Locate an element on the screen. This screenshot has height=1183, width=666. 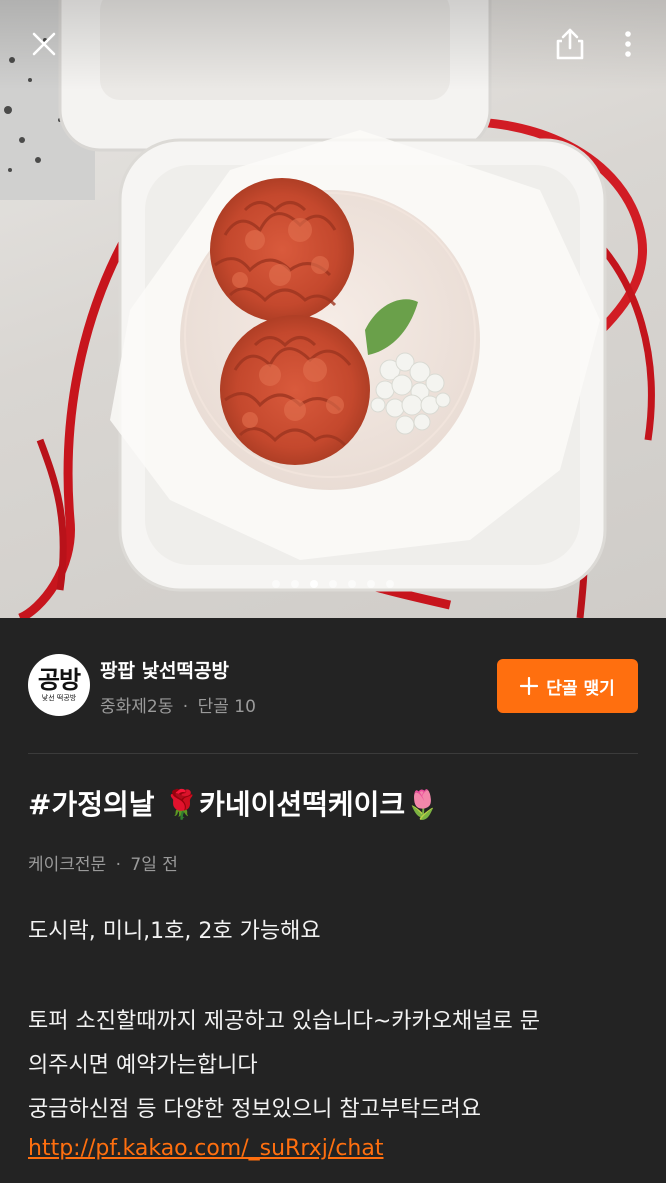
divider is located at coordinates (333, 753).